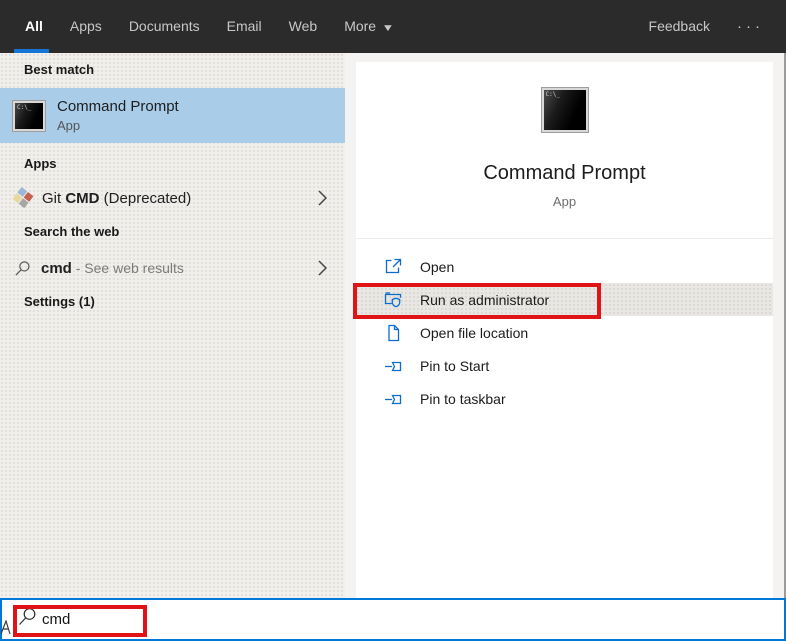 The image size is (786, 641). What do you see at coordinates (564, 398) in the screenshot?
I see `action-pin-to-taskbar: Pin to taskbar` at bounding box center [564, 398].